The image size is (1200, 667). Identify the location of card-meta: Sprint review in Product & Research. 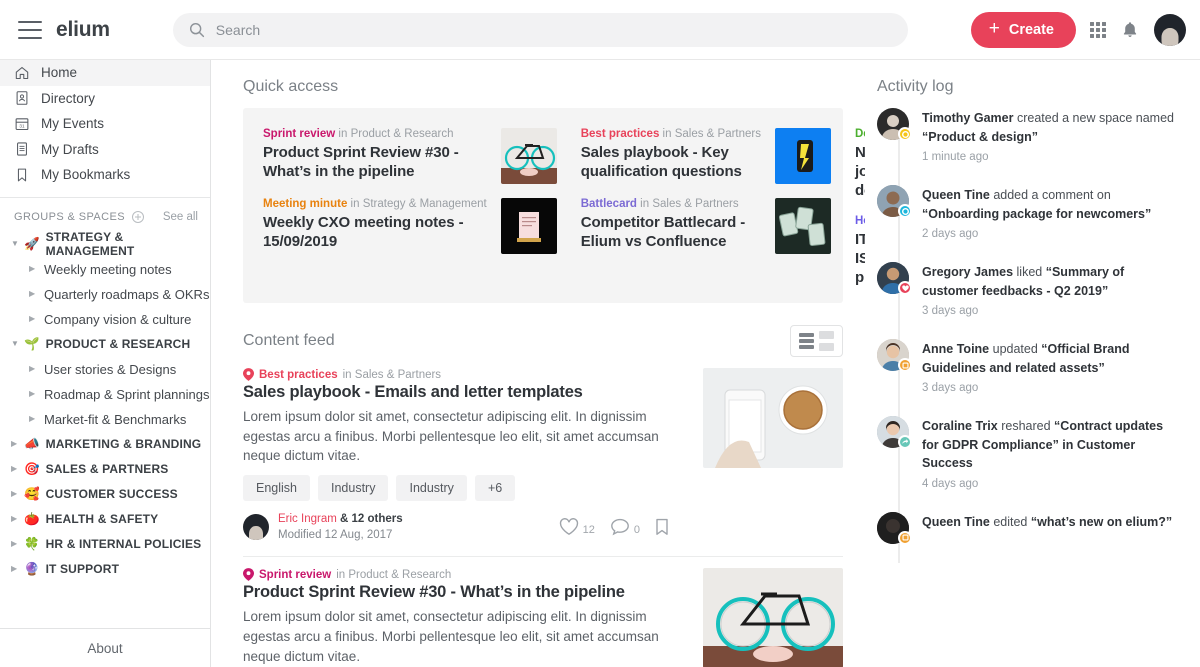
(375, 134).